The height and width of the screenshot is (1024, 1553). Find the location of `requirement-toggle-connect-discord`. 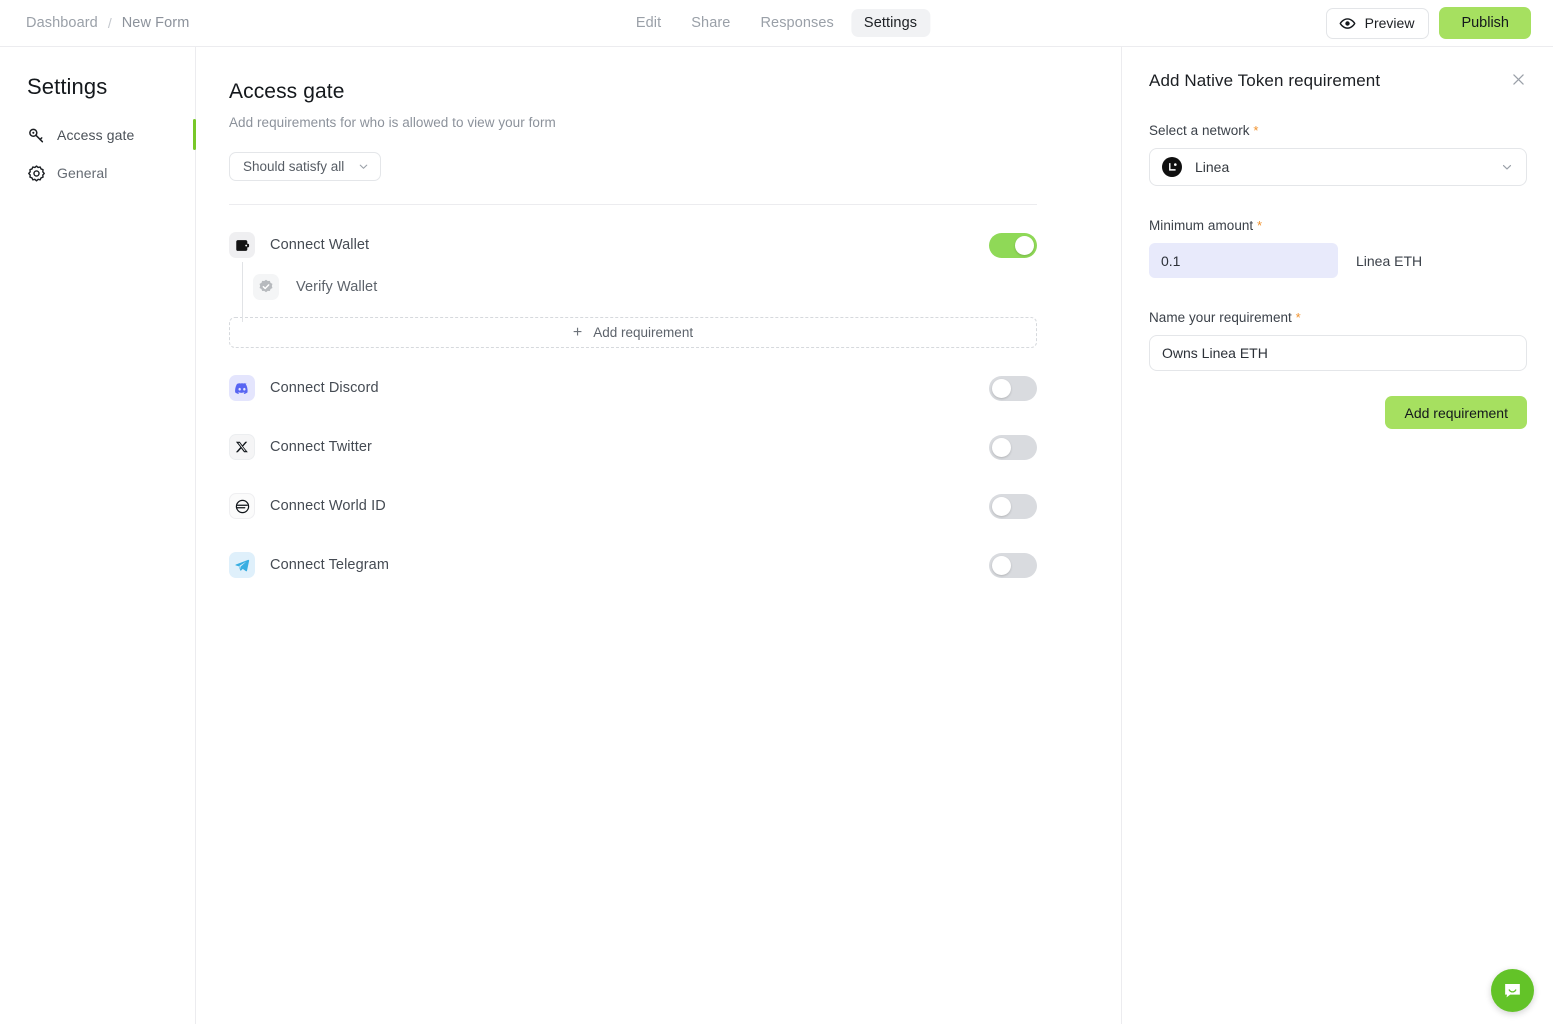

requirement-toggle-connect-discord is located at coordinates (1013, 388).